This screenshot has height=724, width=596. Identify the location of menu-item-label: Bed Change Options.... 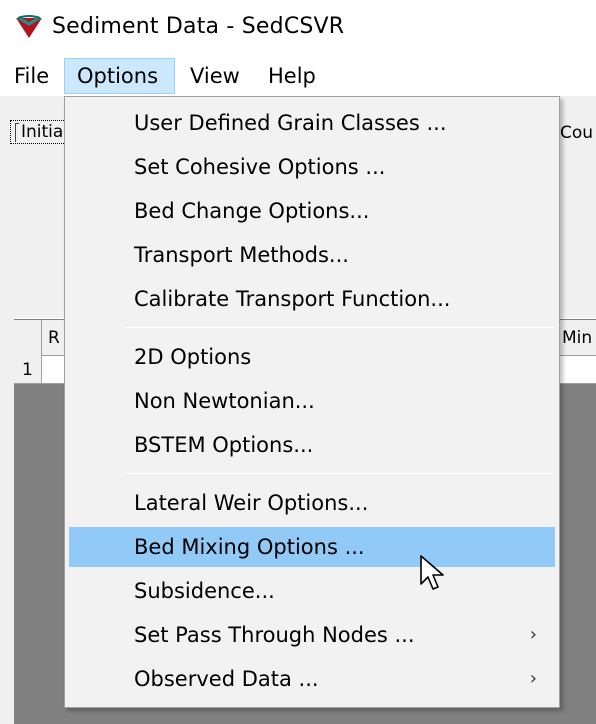
(252, 211).